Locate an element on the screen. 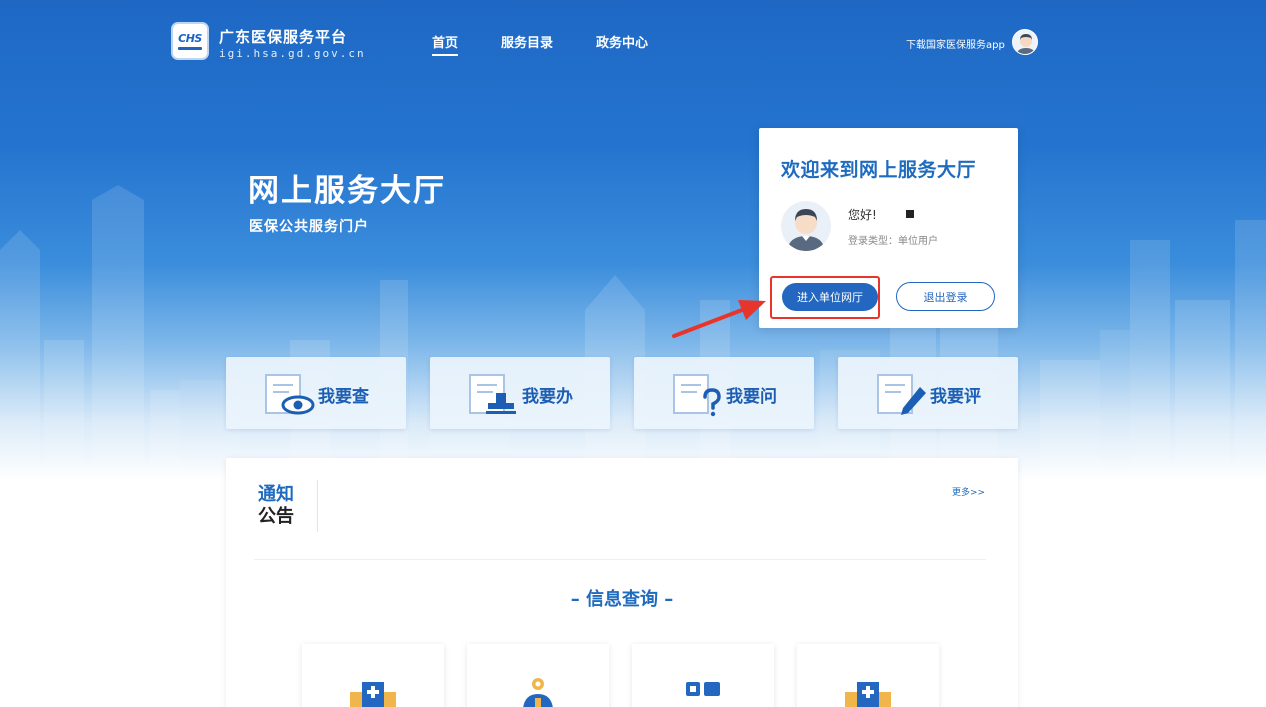  person-location-icon is located at coordinates (538, 692).